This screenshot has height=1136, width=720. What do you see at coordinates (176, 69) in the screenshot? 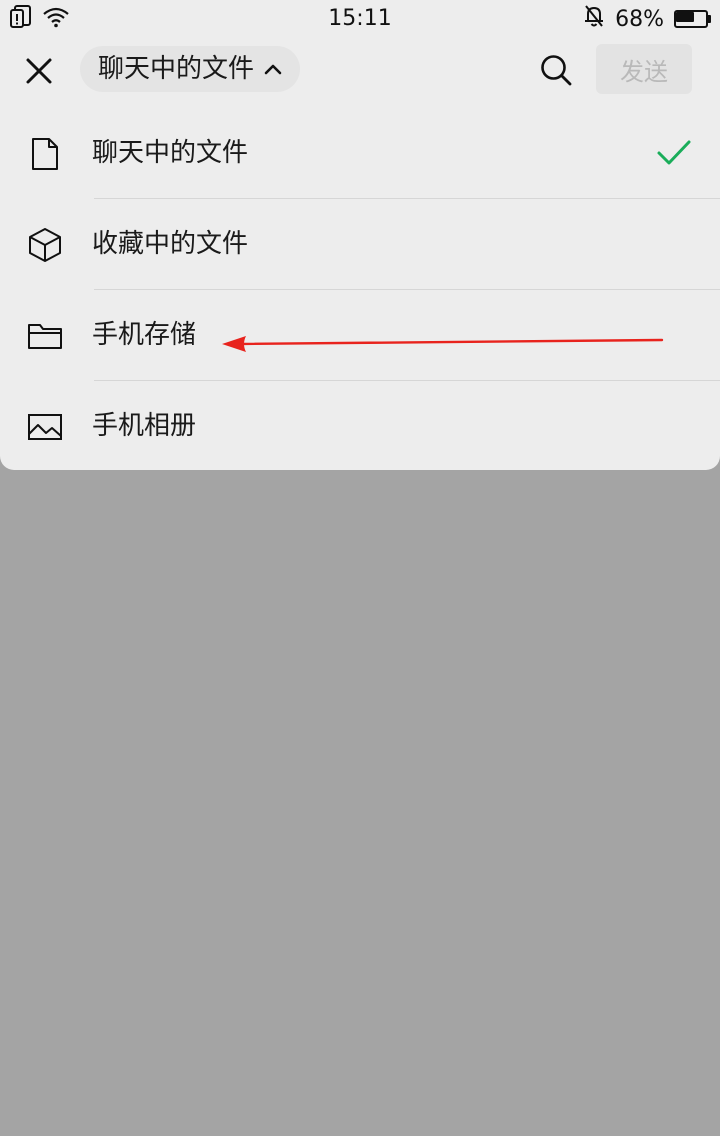
I see `source-selector-label: 聊天中的文件` at bounding box center [176, 69].